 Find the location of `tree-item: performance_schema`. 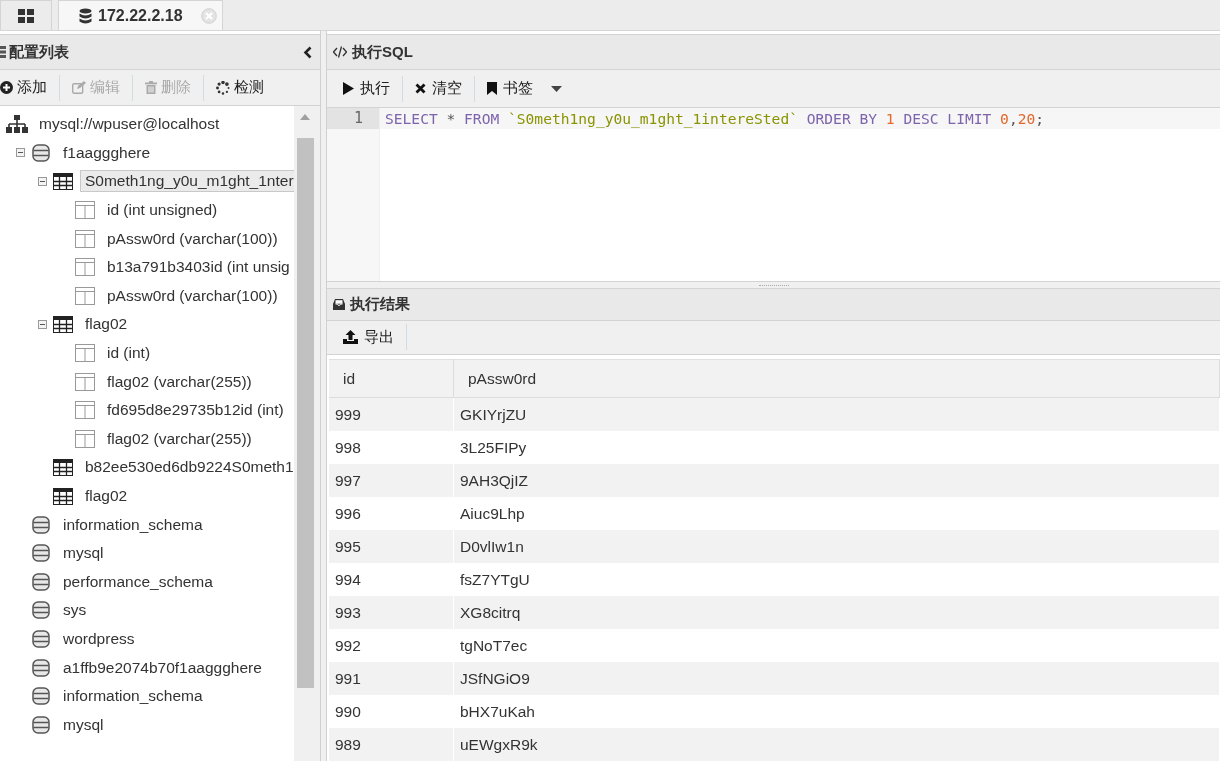

tree-item: performance_schema is located at coordinates (138, 581).